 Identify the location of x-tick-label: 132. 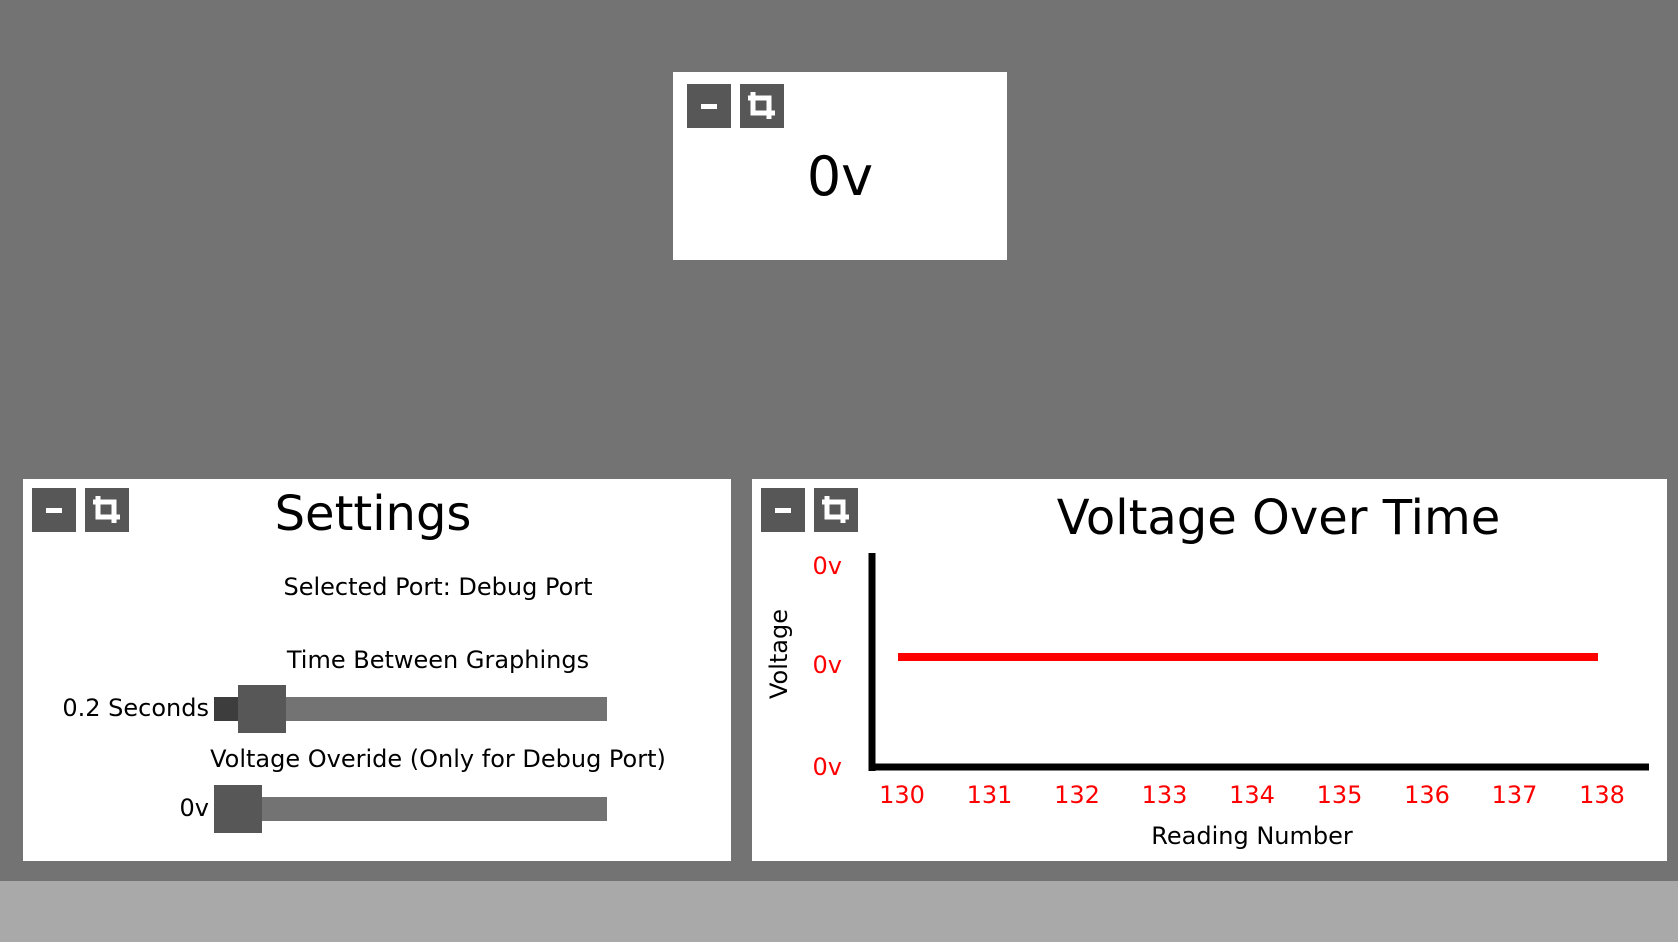
(1077, 795).